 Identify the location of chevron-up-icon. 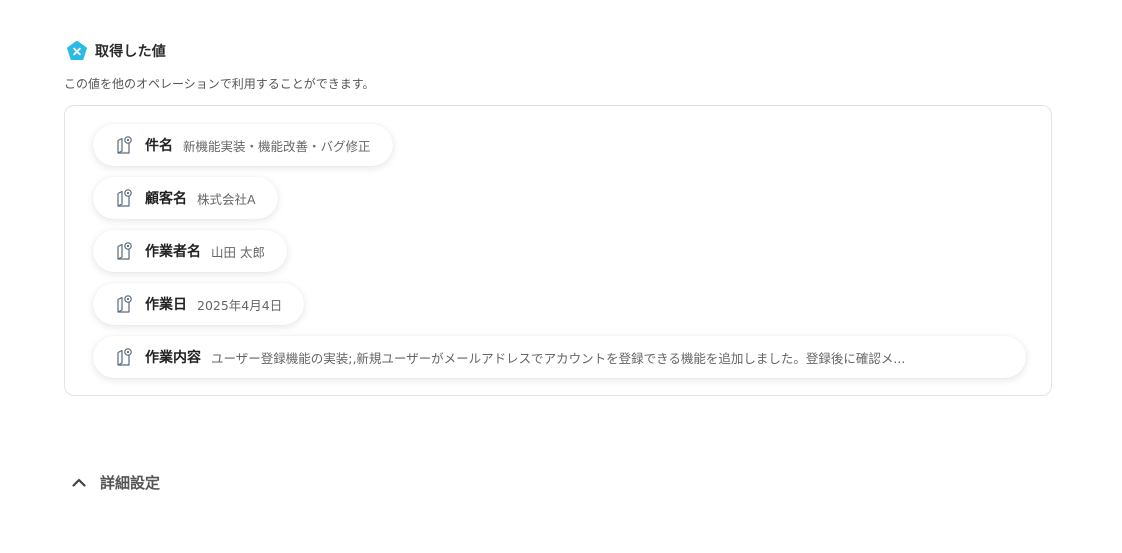
(79, 482).